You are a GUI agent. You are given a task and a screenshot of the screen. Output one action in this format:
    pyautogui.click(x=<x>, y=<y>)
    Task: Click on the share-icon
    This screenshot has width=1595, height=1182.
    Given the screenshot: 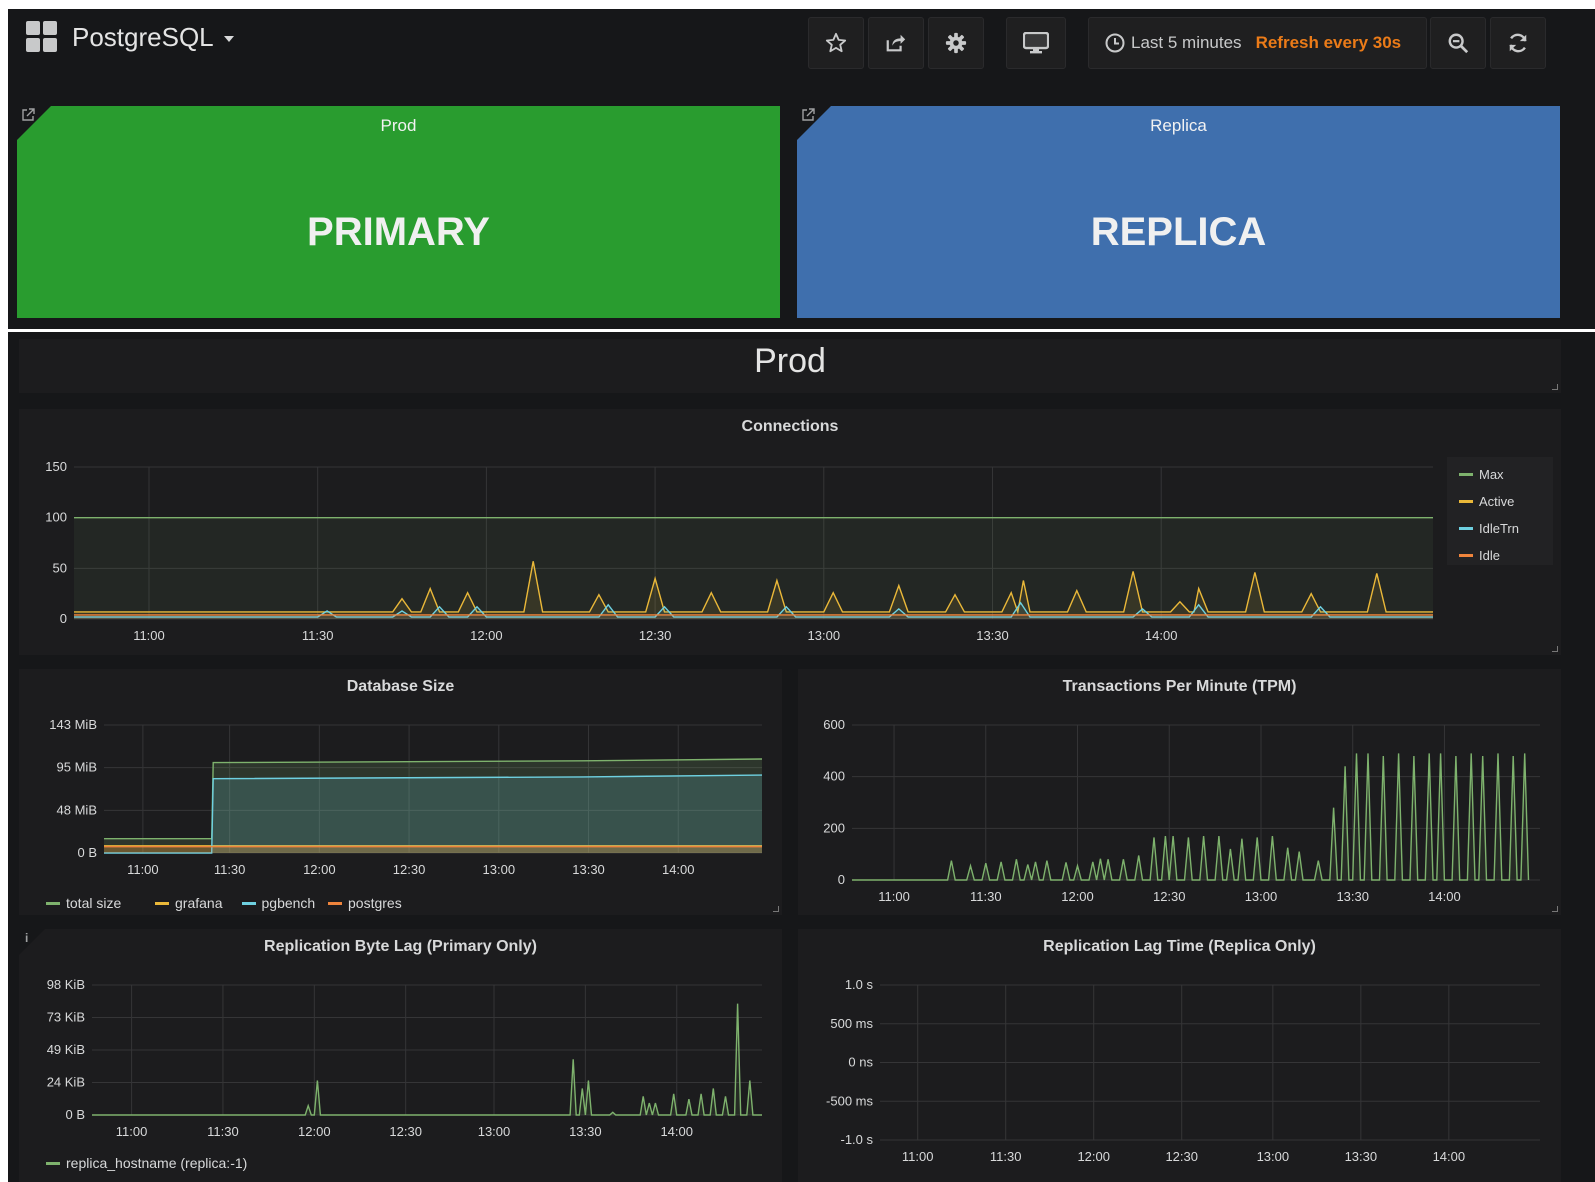 What is the action you would take?
    pyautogui.click(x=896, y=43)
    